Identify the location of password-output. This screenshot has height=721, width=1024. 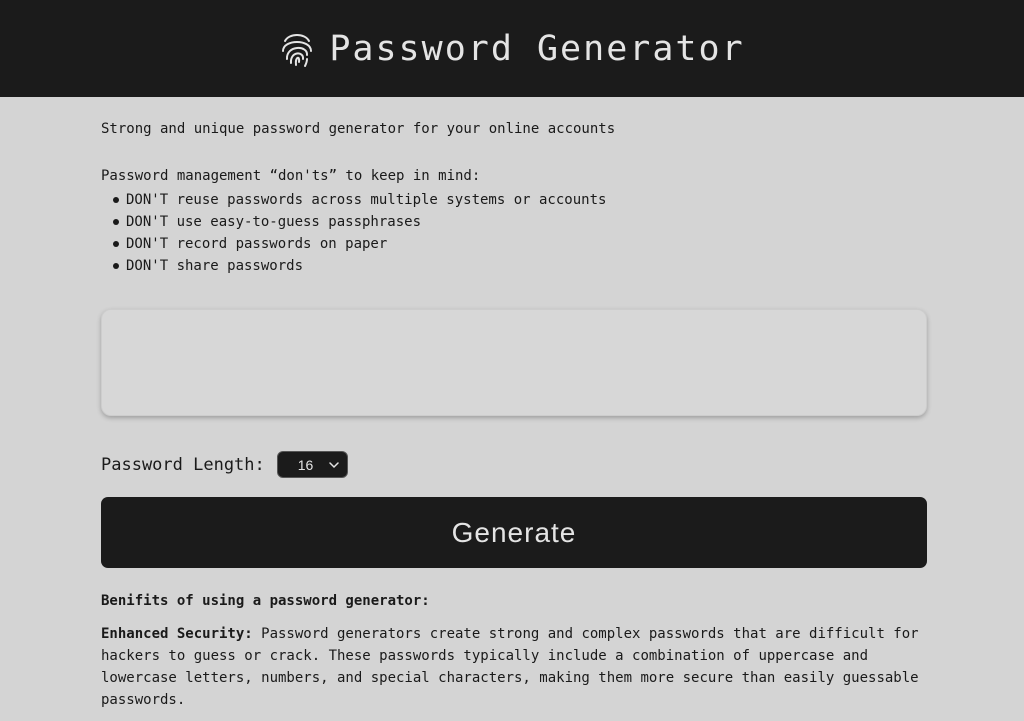
(514, 362).